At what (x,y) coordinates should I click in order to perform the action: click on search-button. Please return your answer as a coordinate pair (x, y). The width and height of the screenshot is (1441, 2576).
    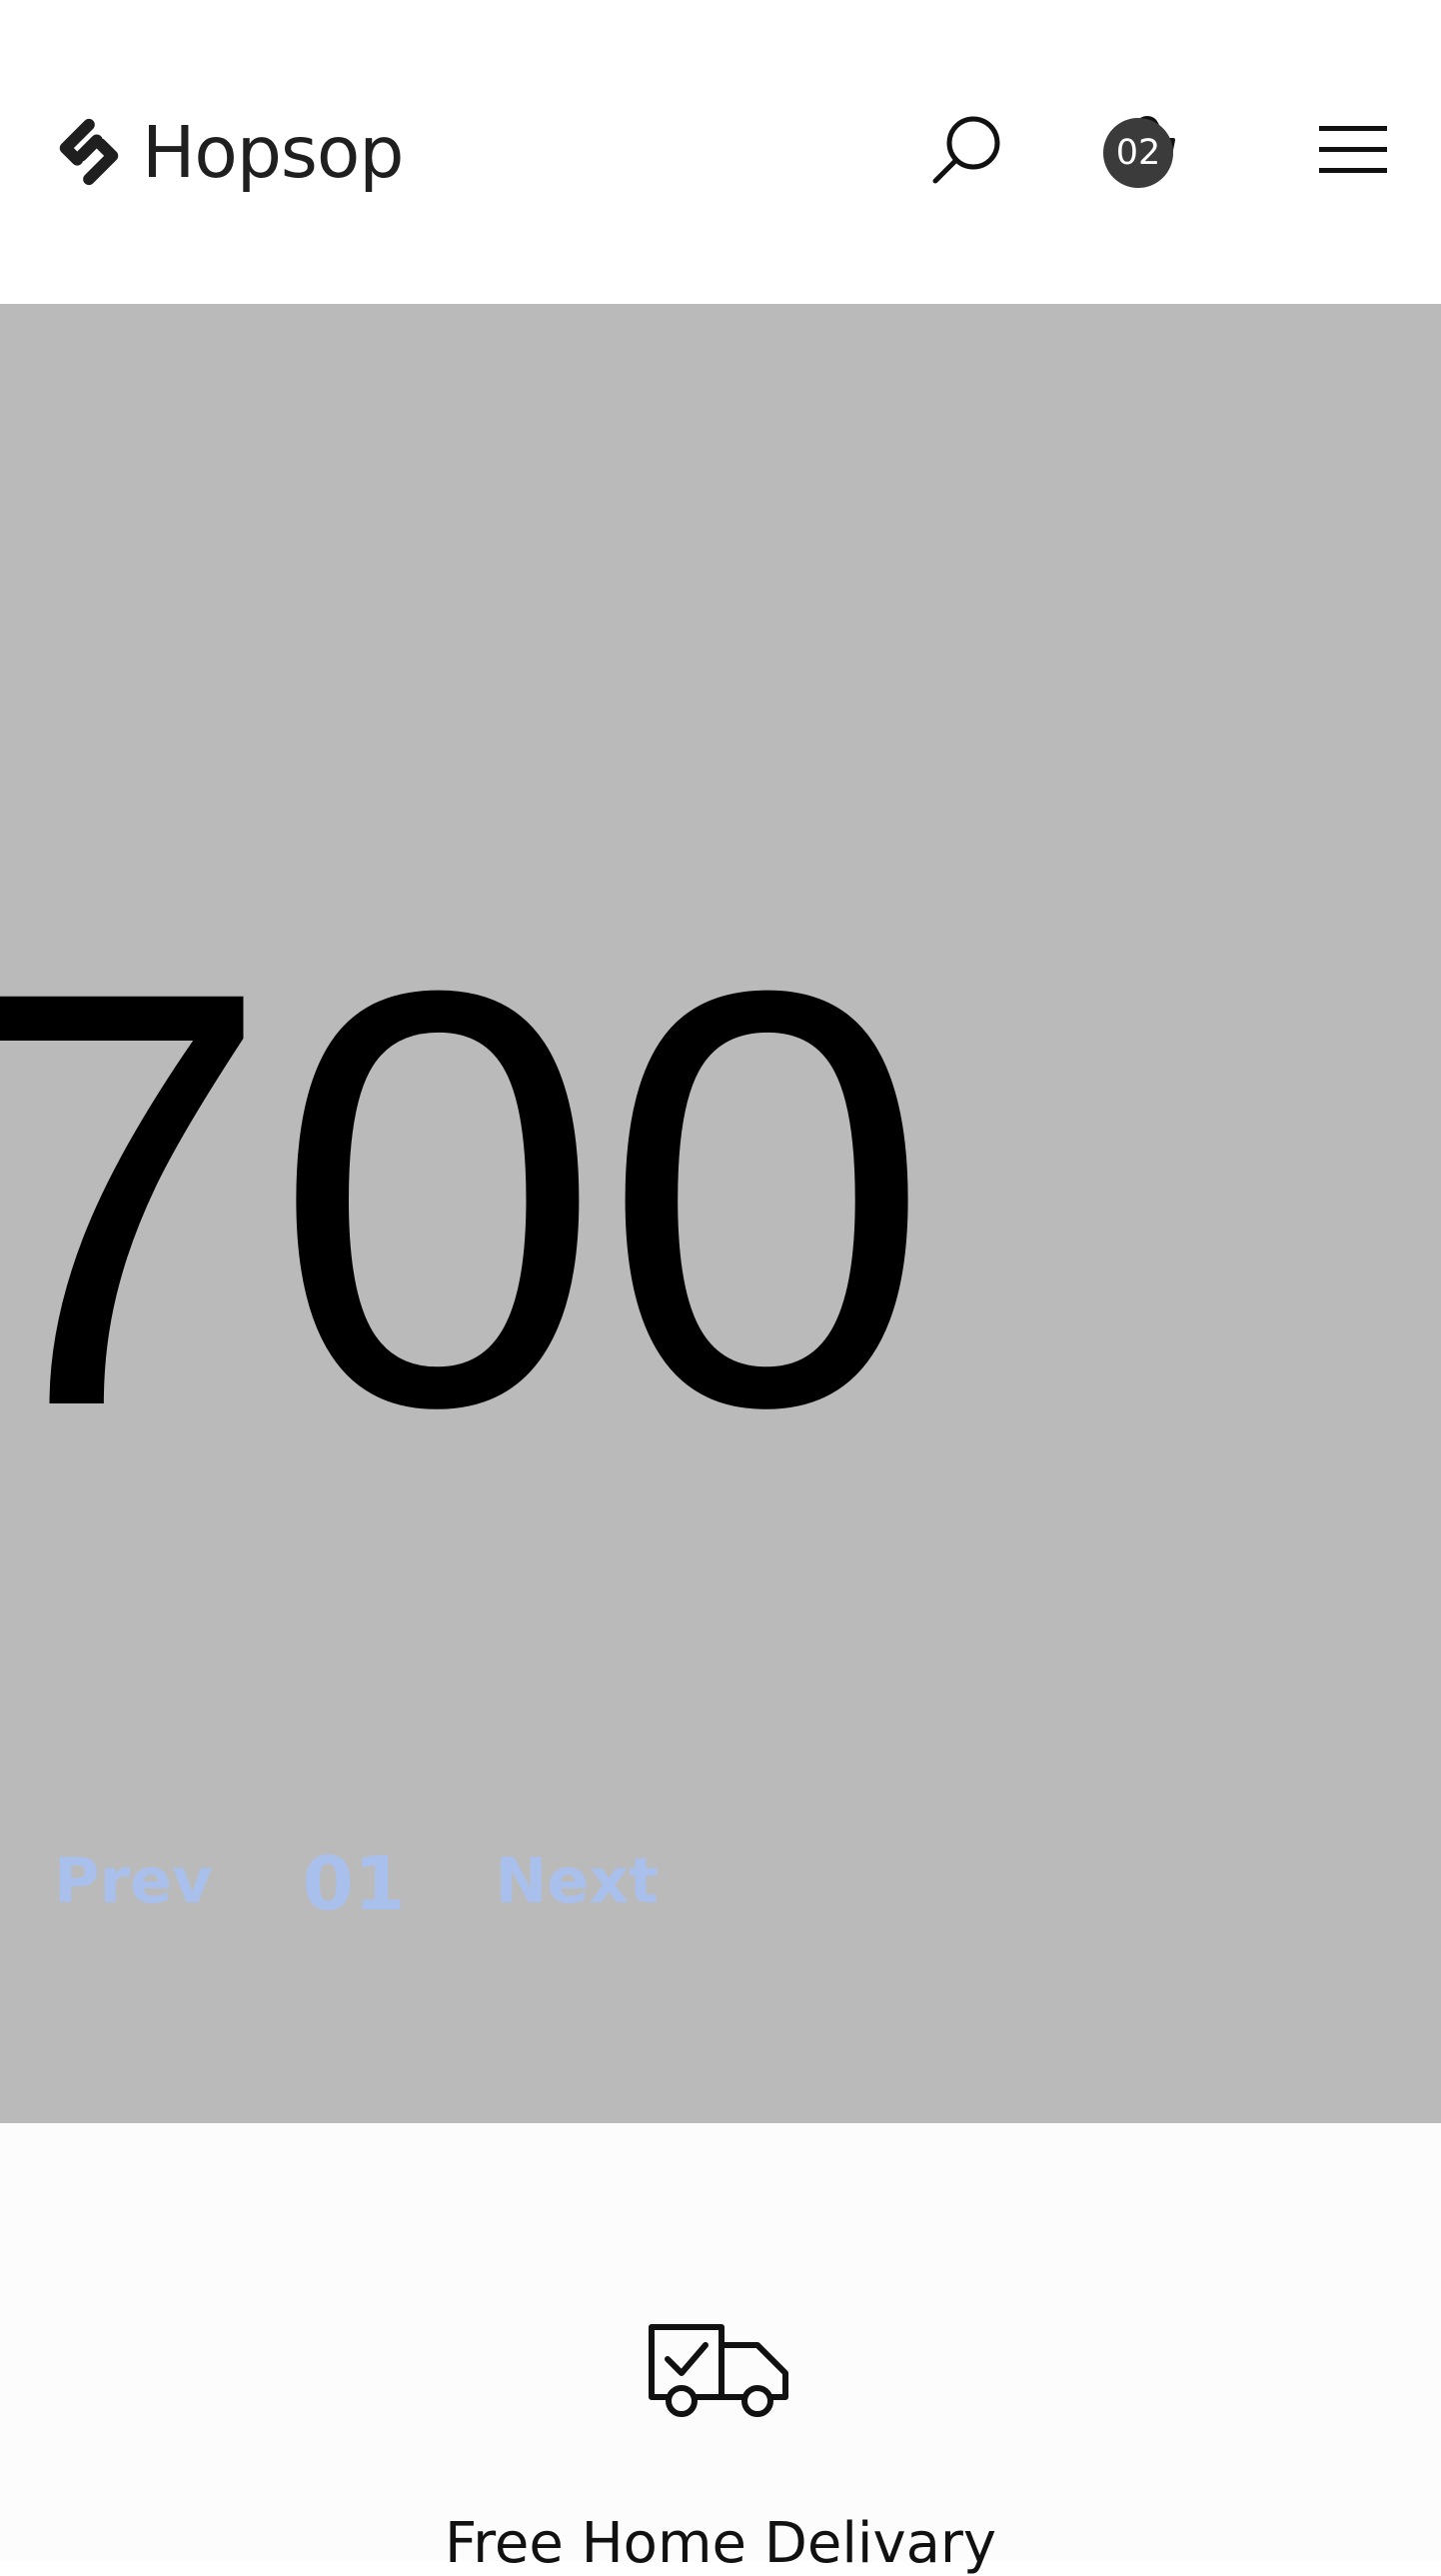
    Looking at the image, I should click on (969, 150).